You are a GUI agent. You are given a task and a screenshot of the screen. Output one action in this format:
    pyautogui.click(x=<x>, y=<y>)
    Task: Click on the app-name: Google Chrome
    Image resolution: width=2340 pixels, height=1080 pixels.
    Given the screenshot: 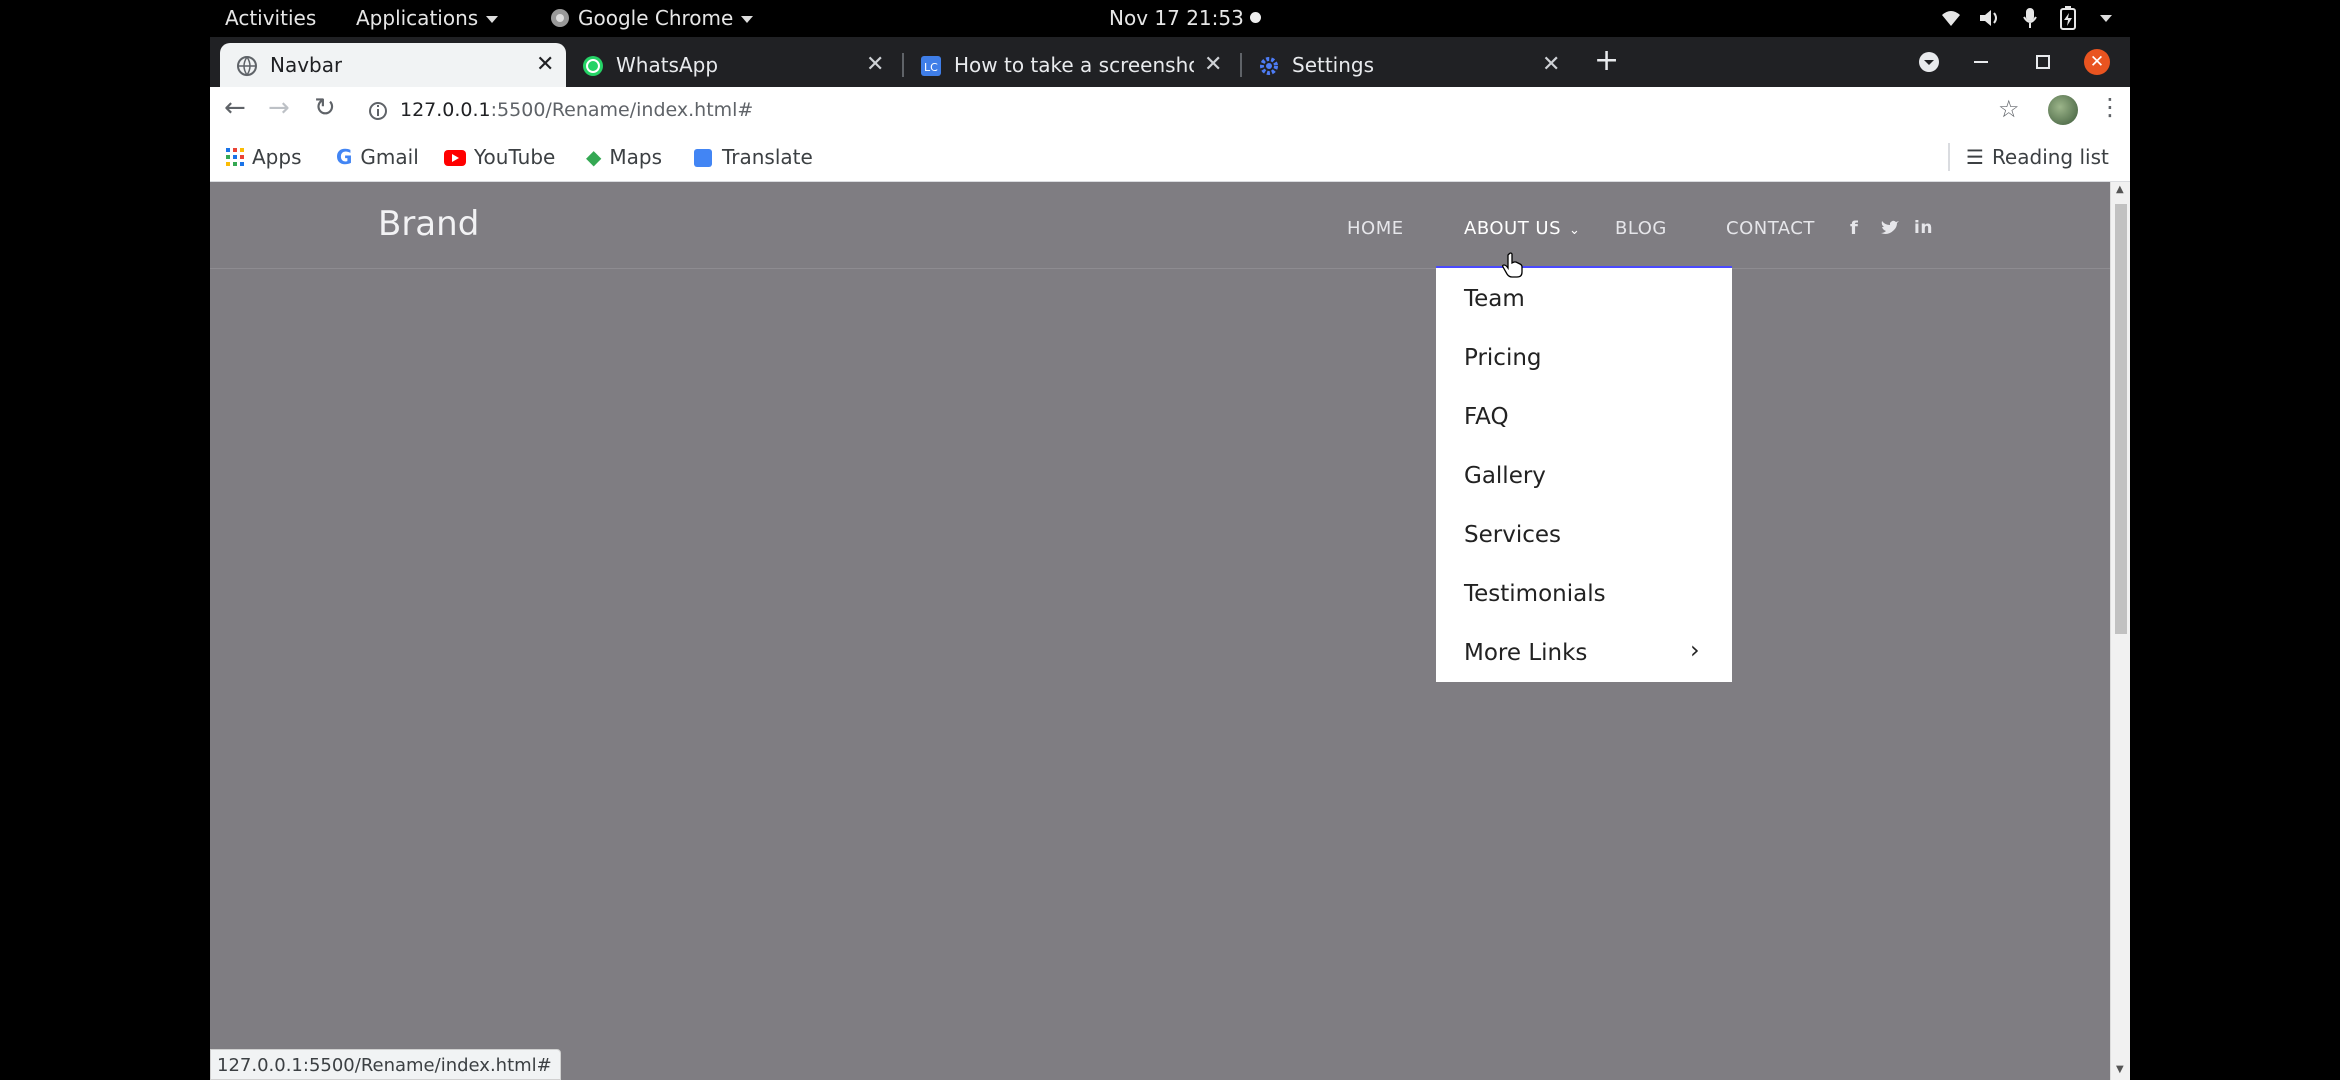 What is the action you would take?
    pyautogui.click(x=656, y=18)
    